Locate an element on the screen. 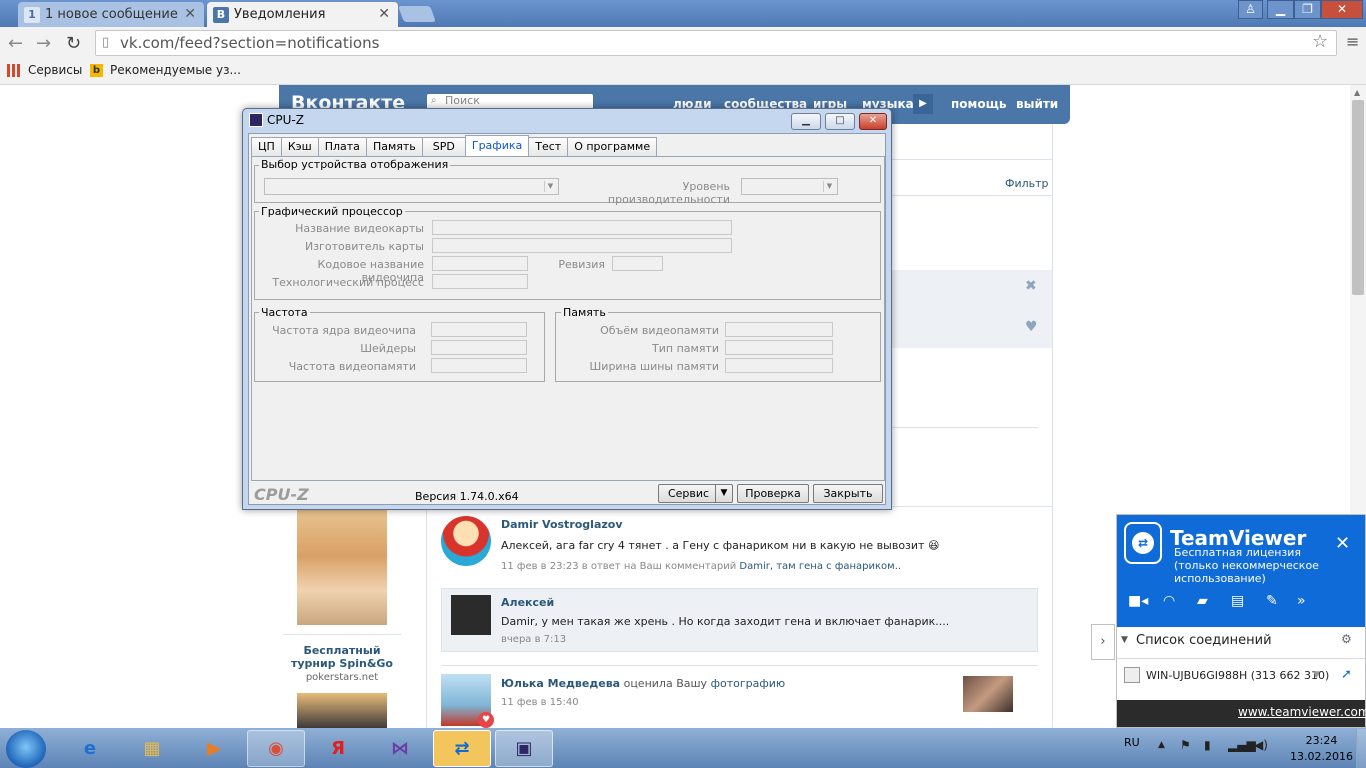 The image size is (1366, 768). version-label: Версия 1.74.0.x64 is located at coordinates (467, 496).